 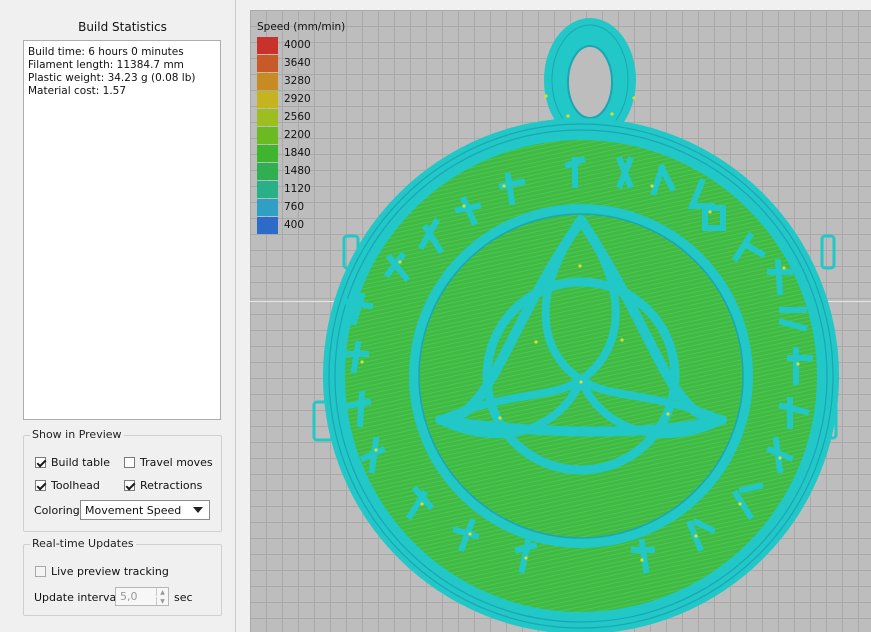 I want to click on legend-value: 3280, so click(x=297, y=81).